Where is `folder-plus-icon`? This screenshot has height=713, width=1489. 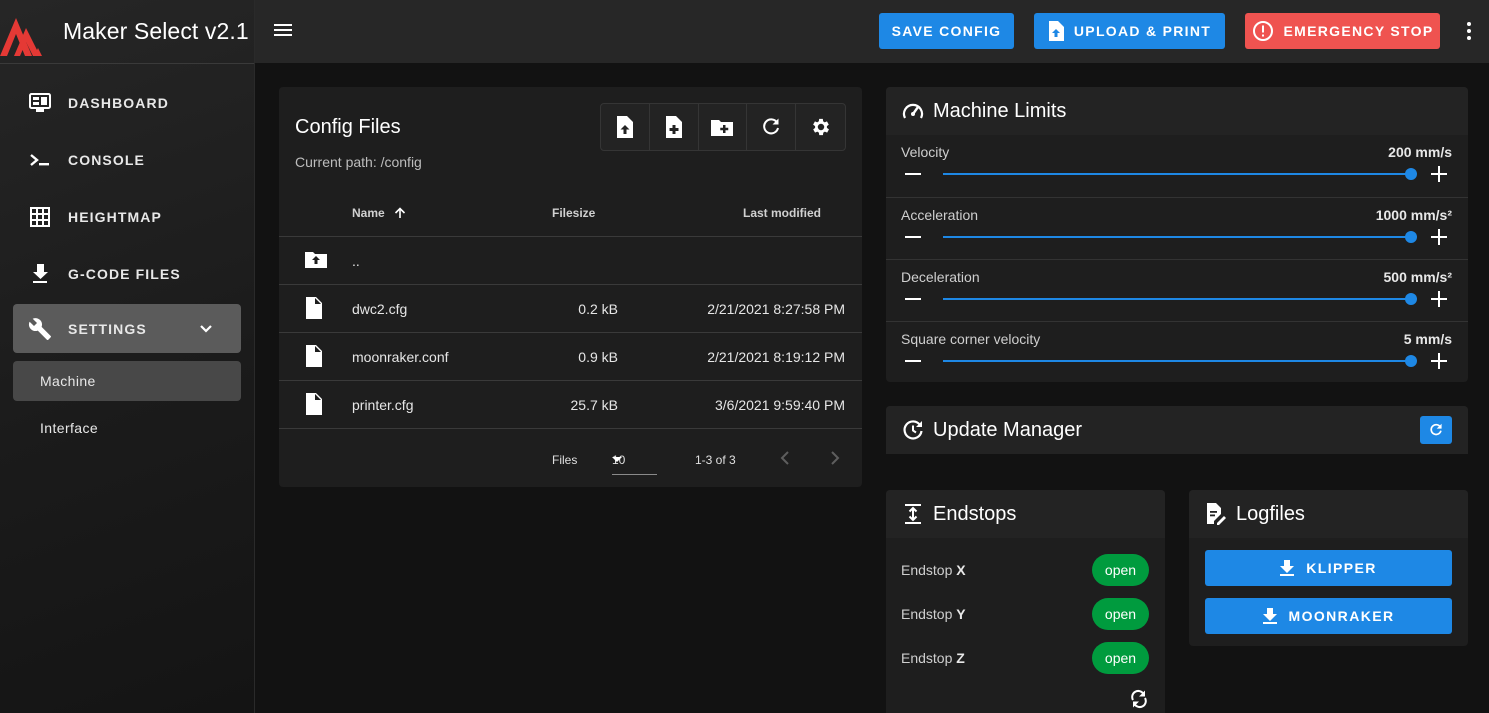 folder-plus-icon is located at coordinates (722, 127).